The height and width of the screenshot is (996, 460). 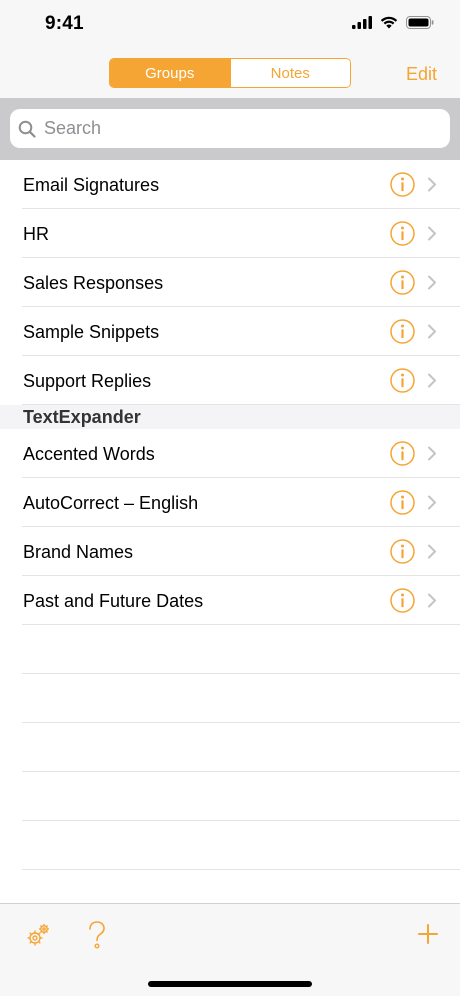 I want to click on list-item-label: Sample Snippets, so click(x=91, y=332).